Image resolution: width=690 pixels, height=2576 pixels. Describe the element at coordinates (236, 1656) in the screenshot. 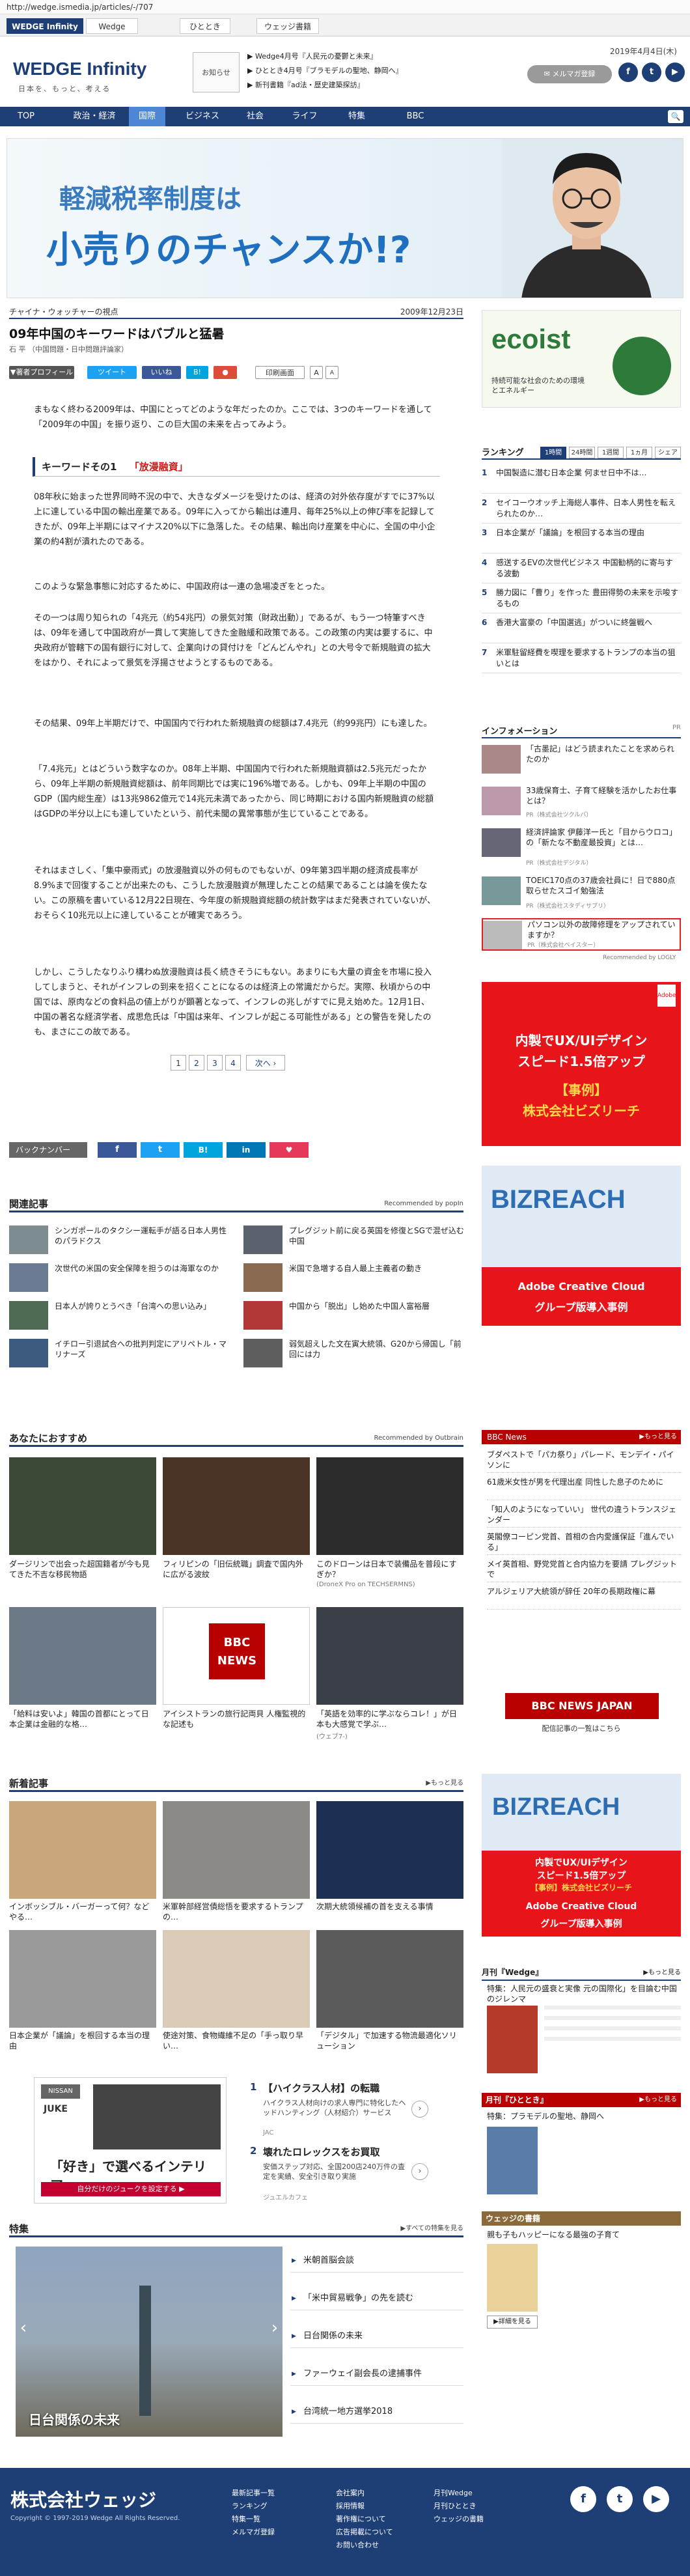

I see `recommend-thumb: BBC NEWS` at that location.